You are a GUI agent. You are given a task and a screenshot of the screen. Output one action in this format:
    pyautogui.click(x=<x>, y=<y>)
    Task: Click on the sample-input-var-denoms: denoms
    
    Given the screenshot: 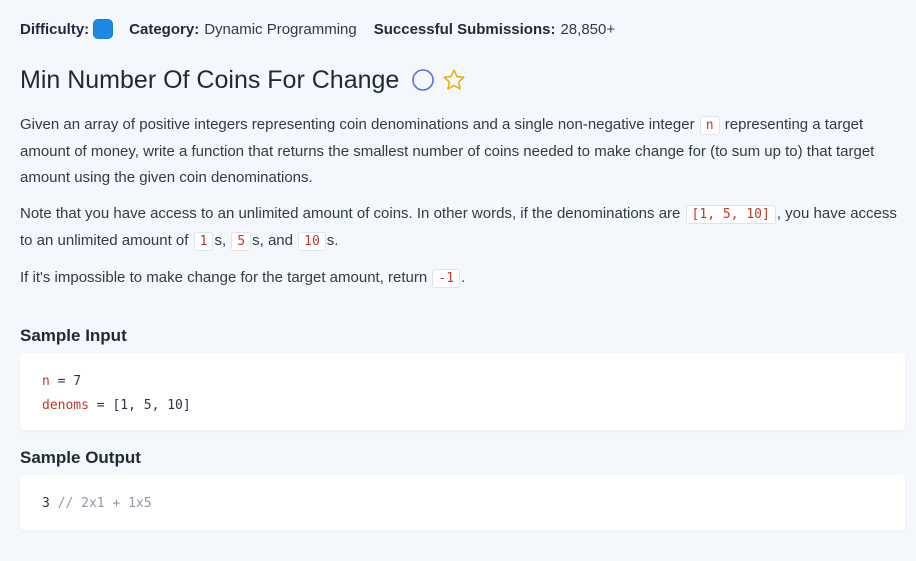 What is the action you would take?
    pyautogui.click(x=65, y=405)
    